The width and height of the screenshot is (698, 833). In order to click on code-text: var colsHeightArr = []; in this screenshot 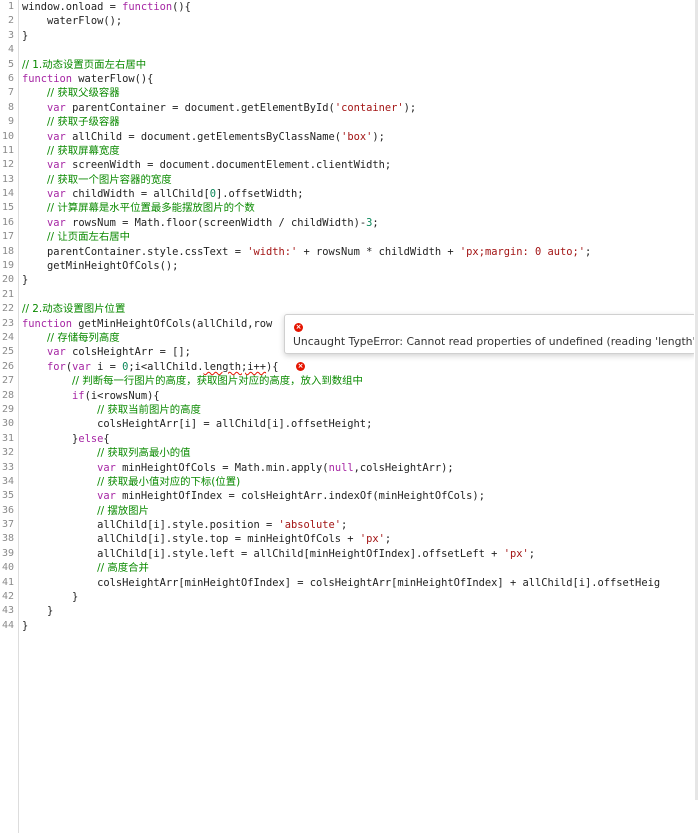, I will do `click(106, 352)`.